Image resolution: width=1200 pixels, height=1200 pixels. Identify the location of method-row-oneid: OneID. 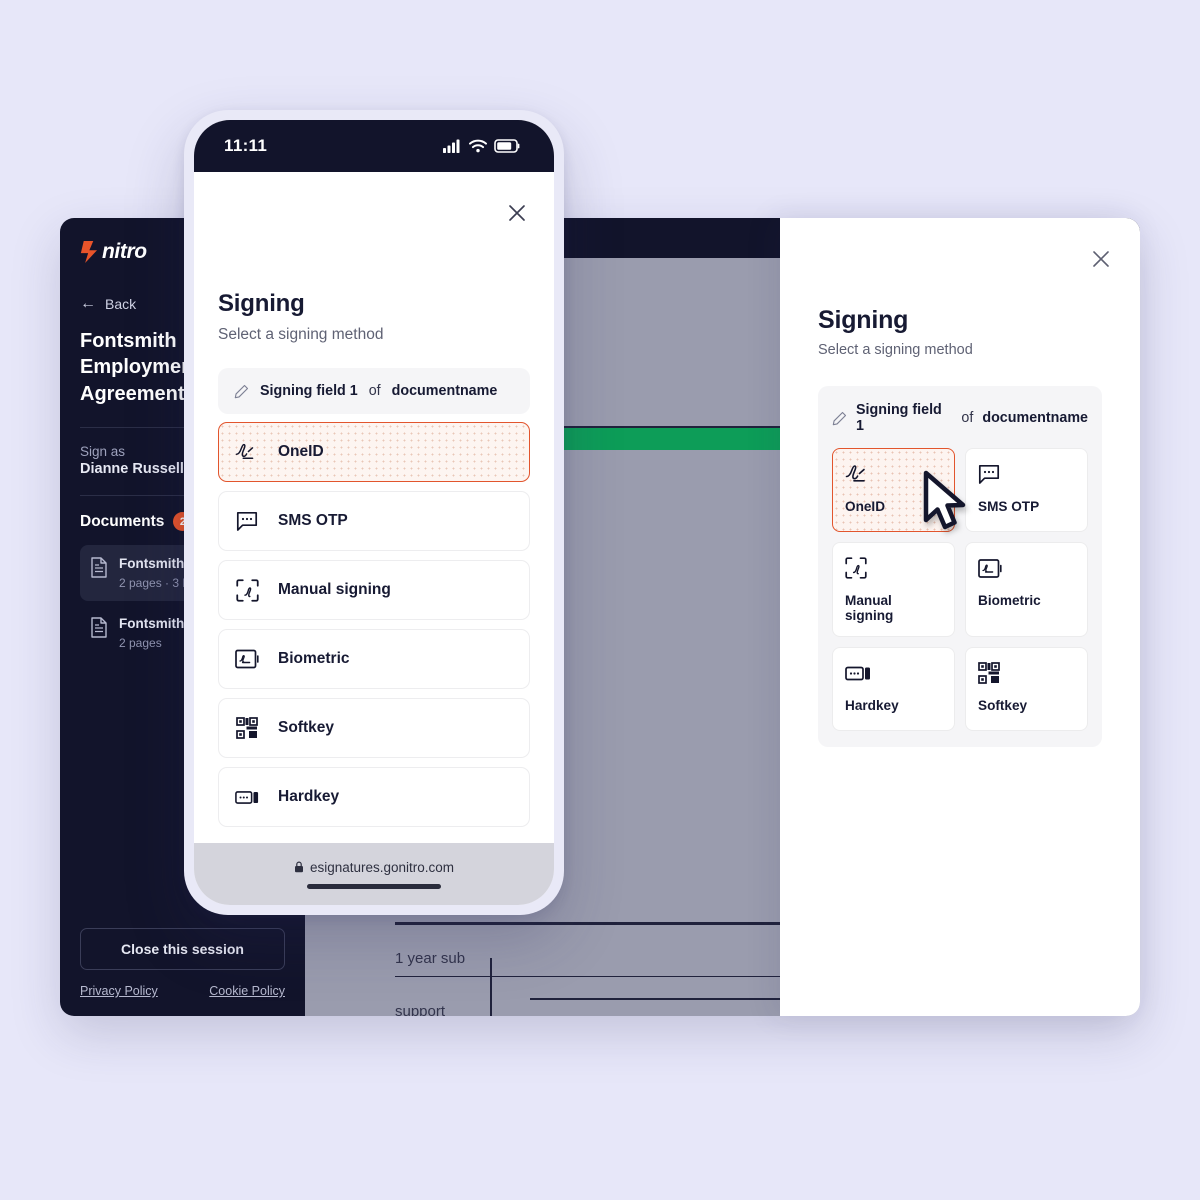
(374, 452).